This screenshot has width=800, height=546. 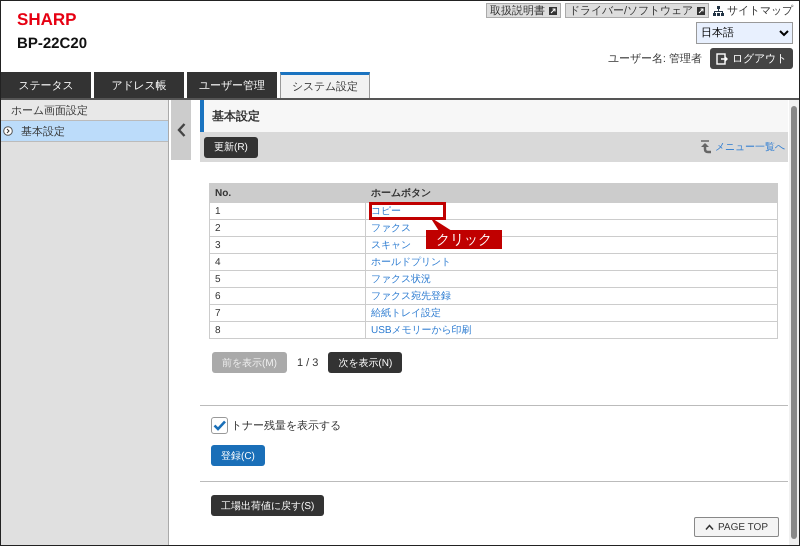 I want to click on home-button-link: ホールドプリント, so click(x=411, y=262).